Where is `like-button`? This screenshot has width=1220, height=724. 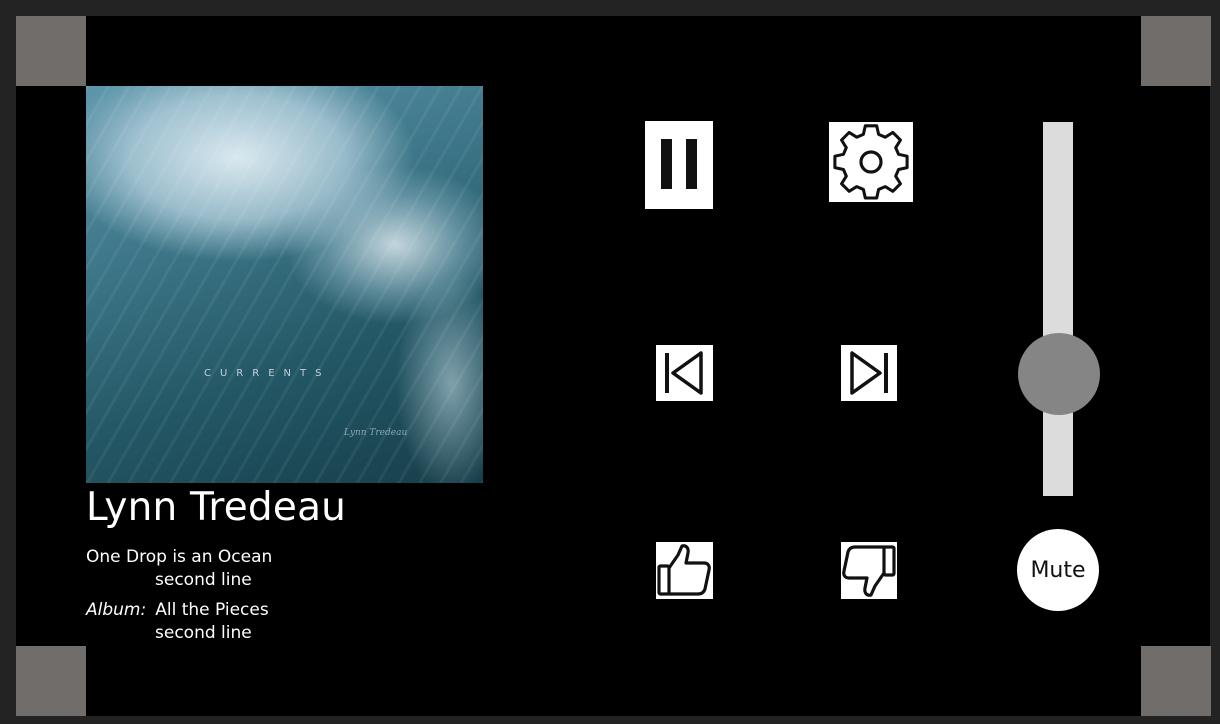 like-button is located at coordinates (684, 570).